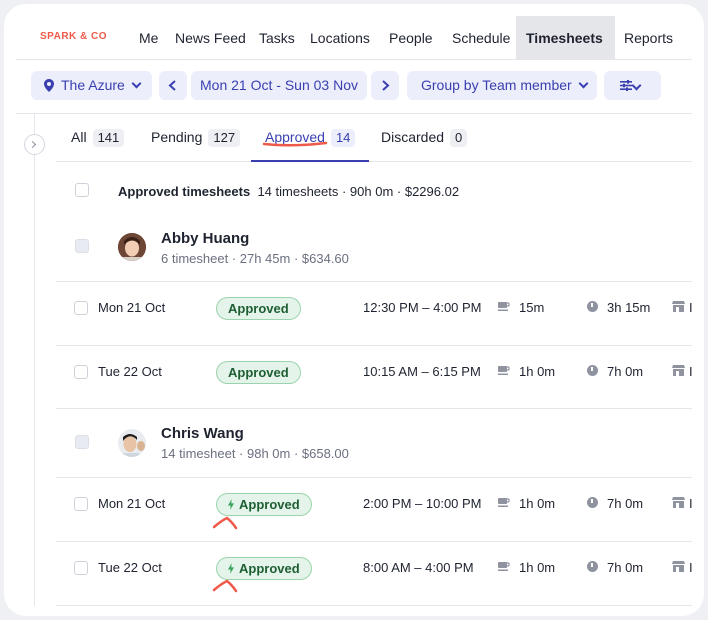 This screenshot has width=708, height=620. What do you see at coordinates (255, 453) in the screenshot?
I see `person-summary: 14 timesheet · 98h 0m · $658.00` at bounding box center [255, 453].